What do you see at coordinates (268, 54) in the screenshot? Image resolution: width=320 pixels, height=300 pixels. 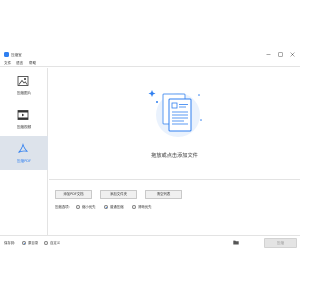 I see `minimize-icon` at bounding box center [268, 54].